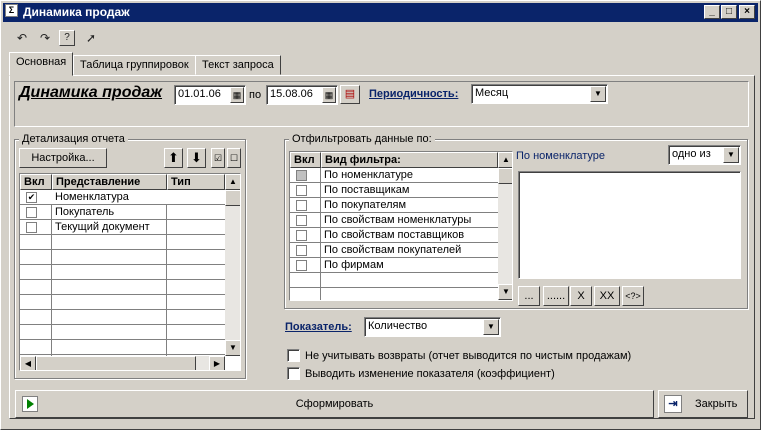 The image size is (761, 430). I want to click on filter-row: По покупателям, so click(394, 205).